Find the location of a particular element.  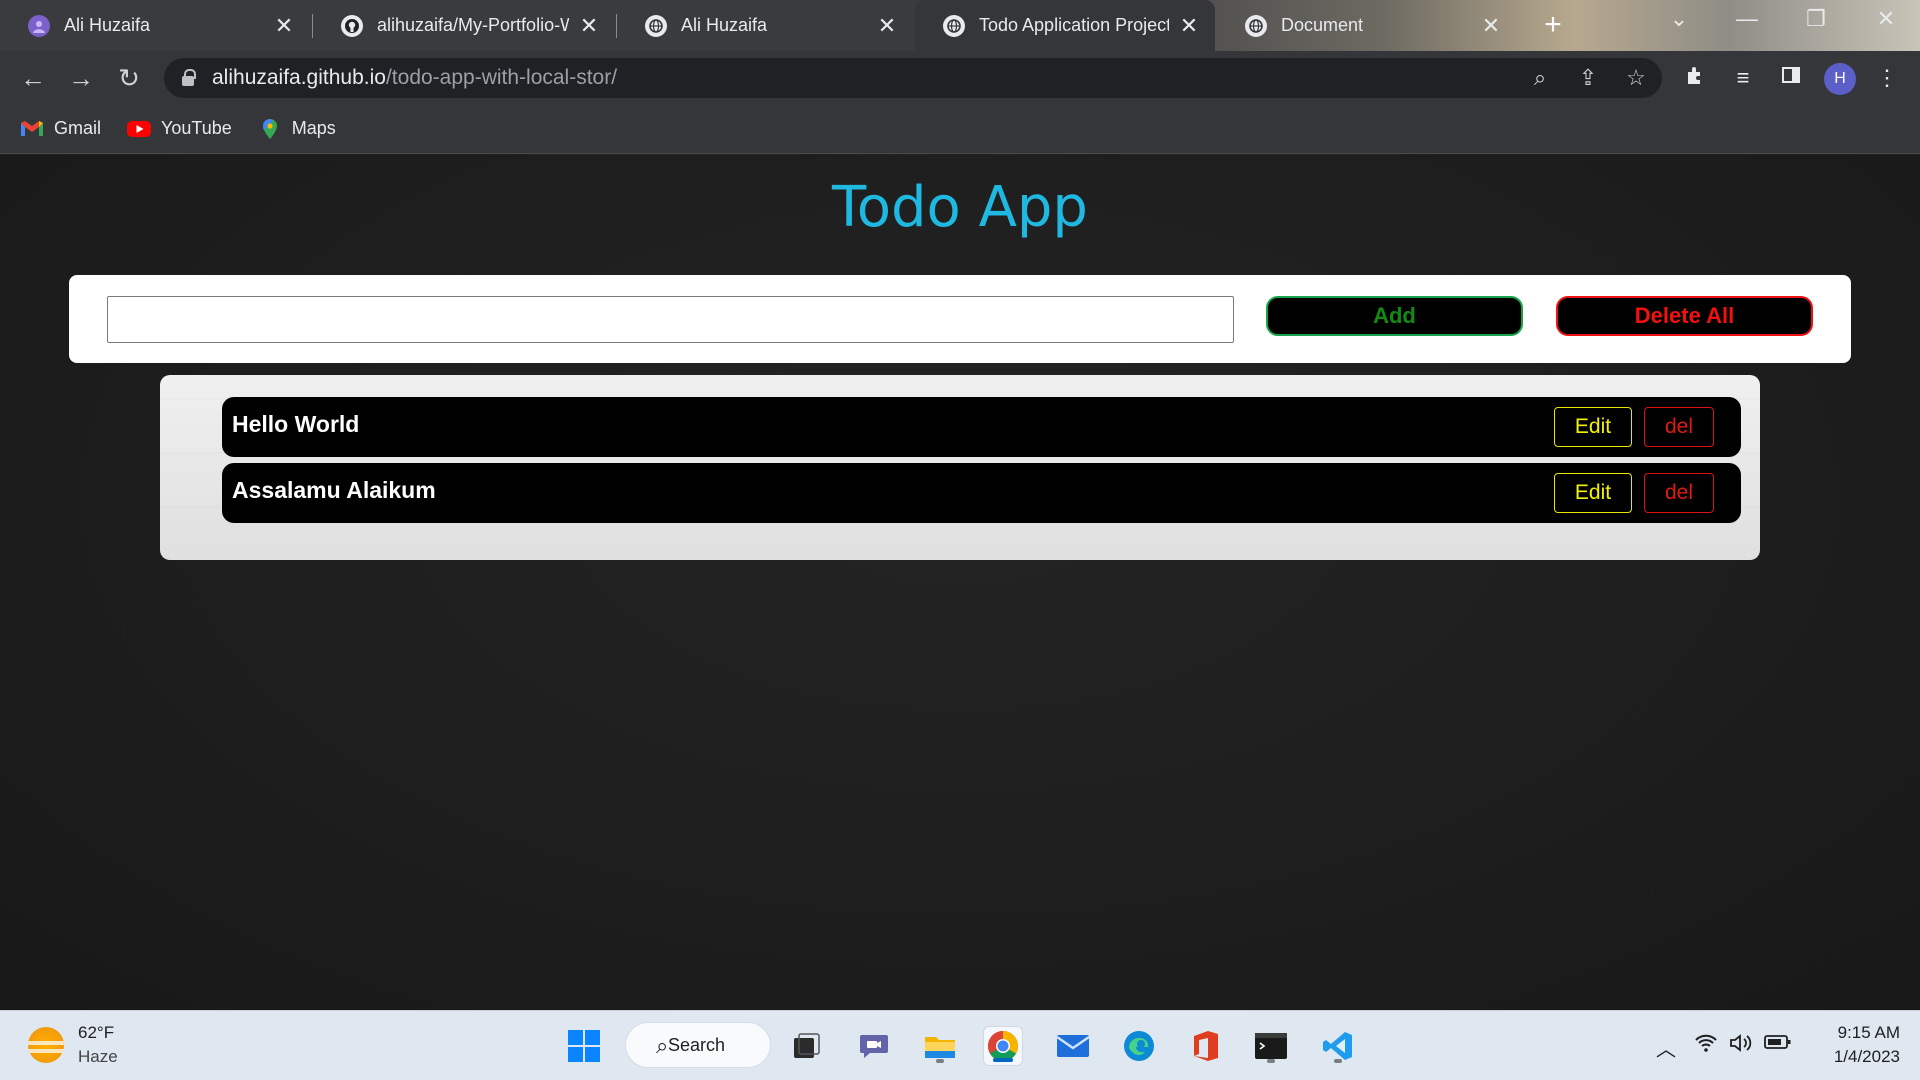

add-button: Add is located at coordinates (1394, 316).